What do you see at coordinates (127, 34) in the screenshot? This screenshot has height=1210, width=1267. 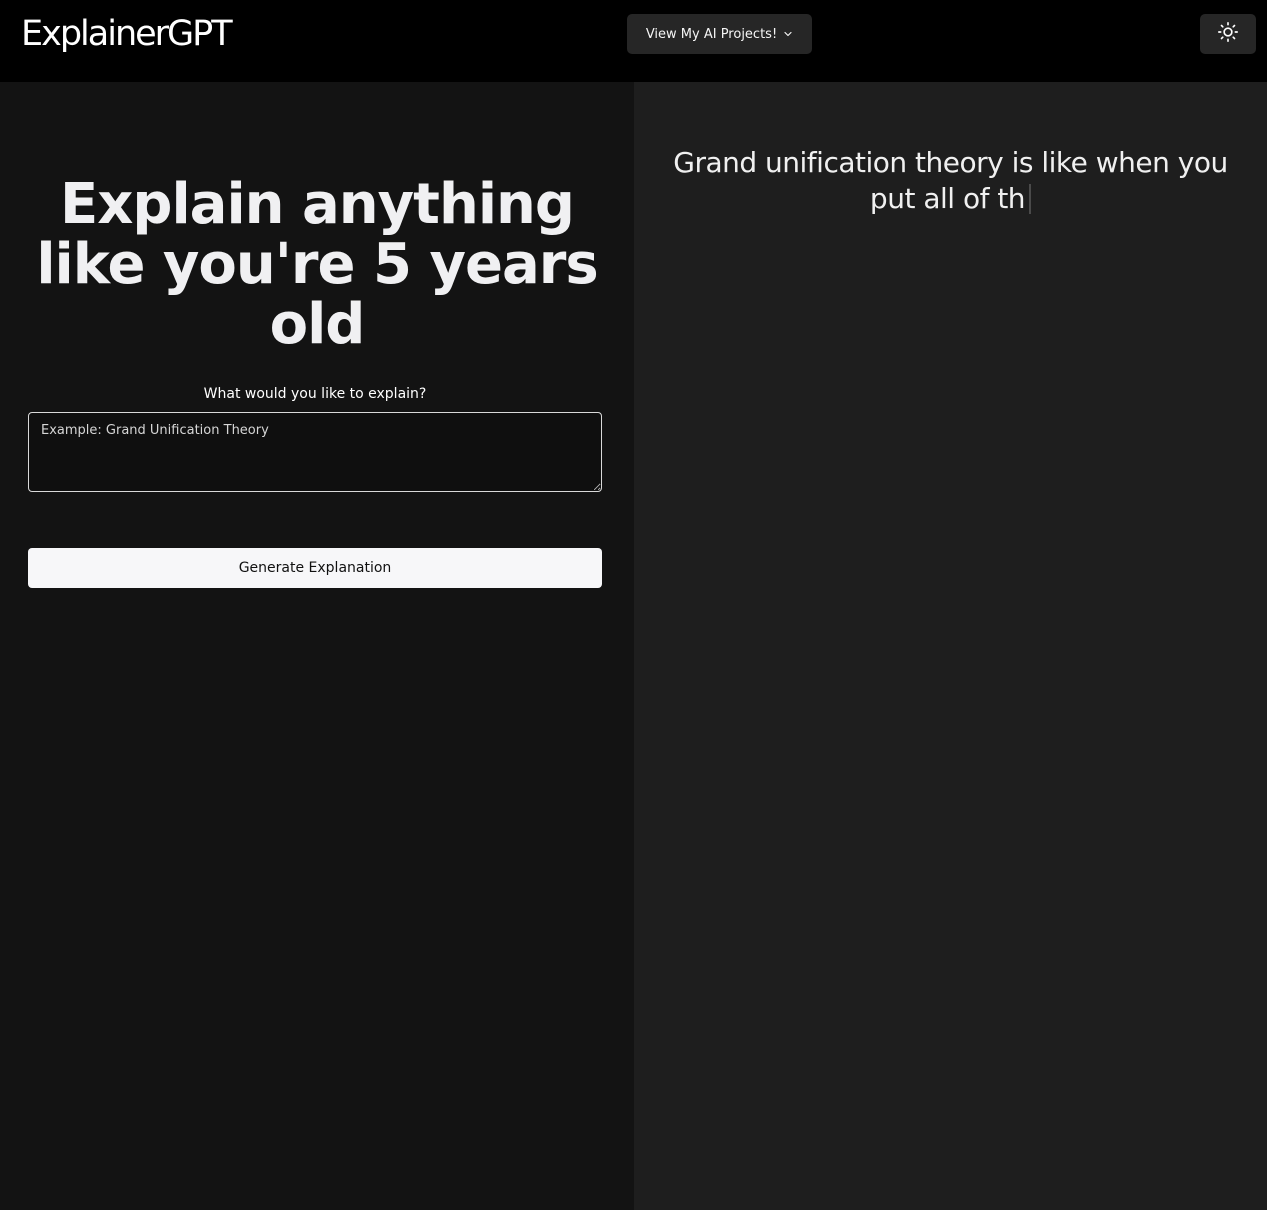 I see `app-logo: ExplainerGPT` at bounding box center [127, 34].